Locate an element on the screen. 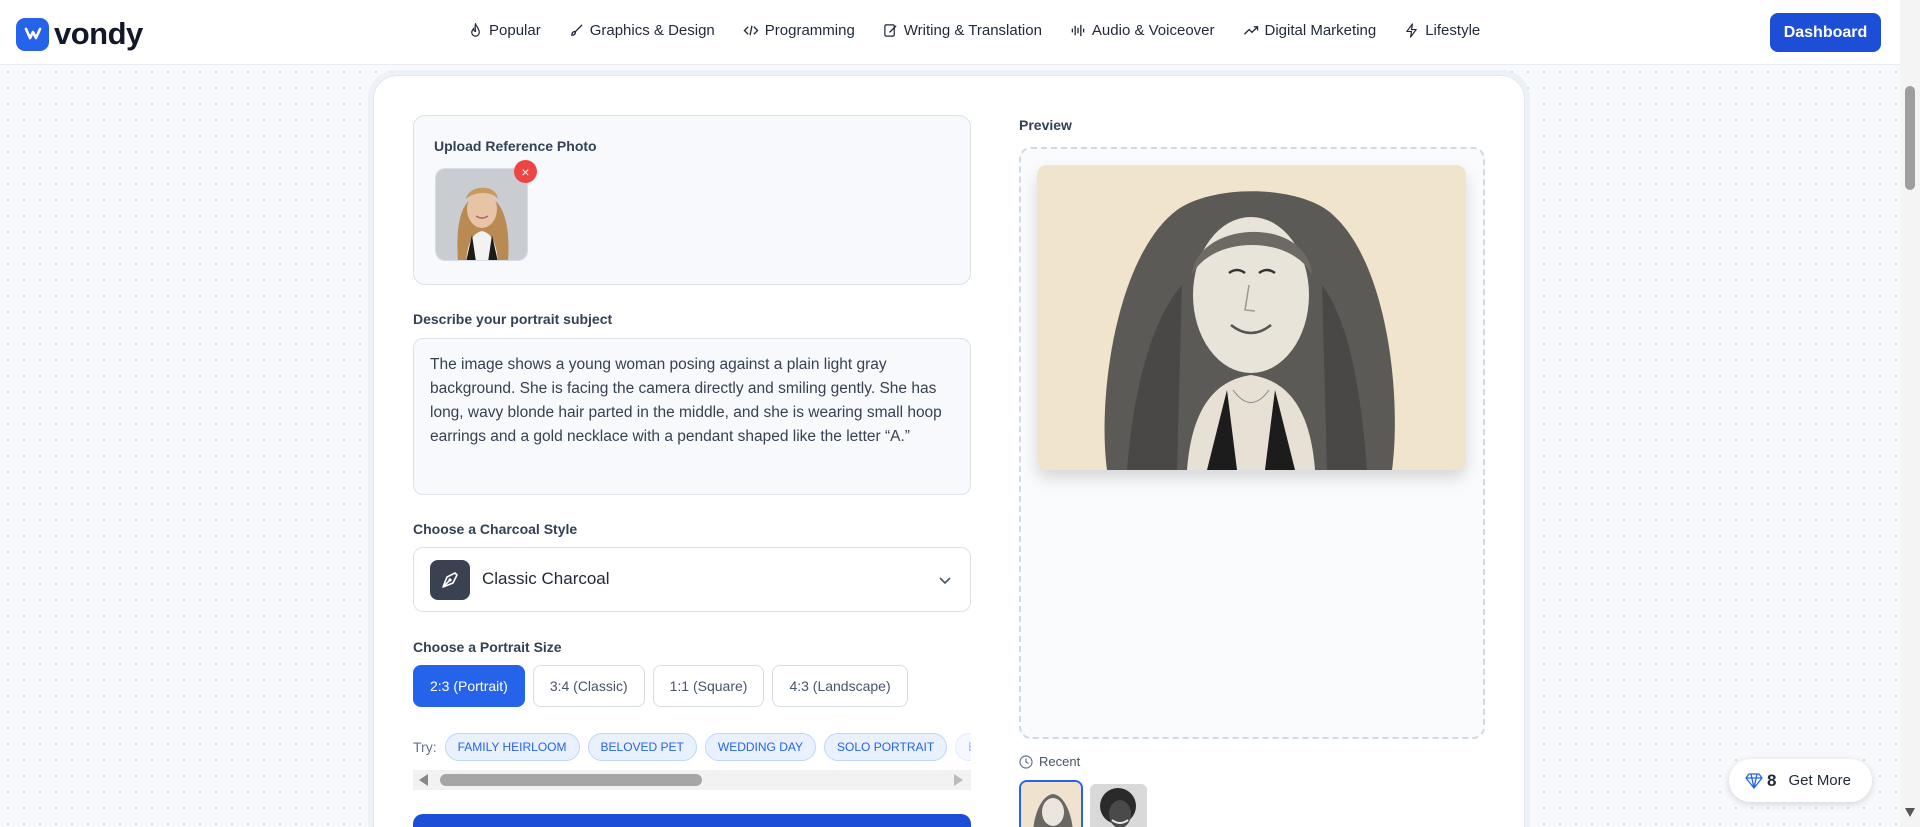 The width and height of the screenshot is (1920, 827). waveform-icon is located at coordinates (1078, 30).